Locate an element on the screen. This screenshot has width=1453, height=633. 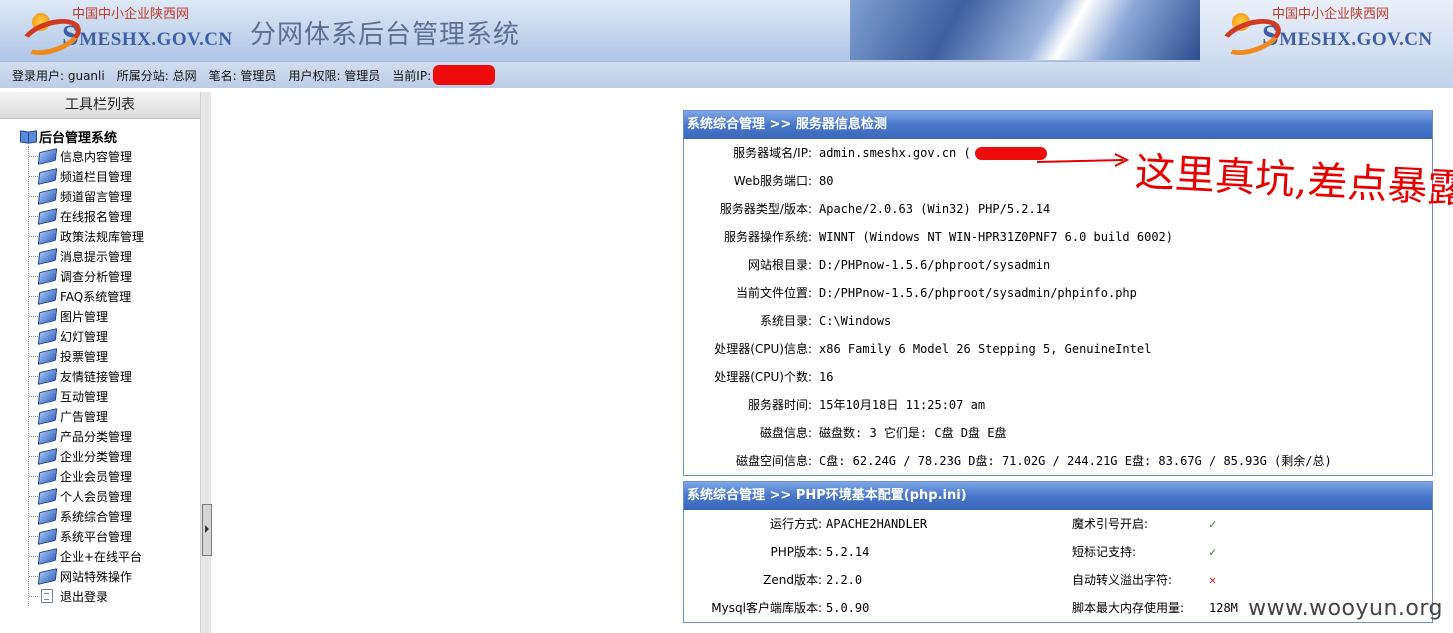
sidebar-item-label: 退出登录 is located at coordinates (84, 596).